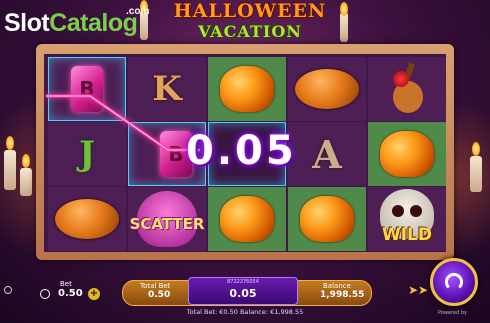 The height and width of the screenshot is (323, 490). What do you see at coordinates (155, 286) in the screenshot?
I see `total-bet-label: Total Bet` at bounding box center [155, 286].